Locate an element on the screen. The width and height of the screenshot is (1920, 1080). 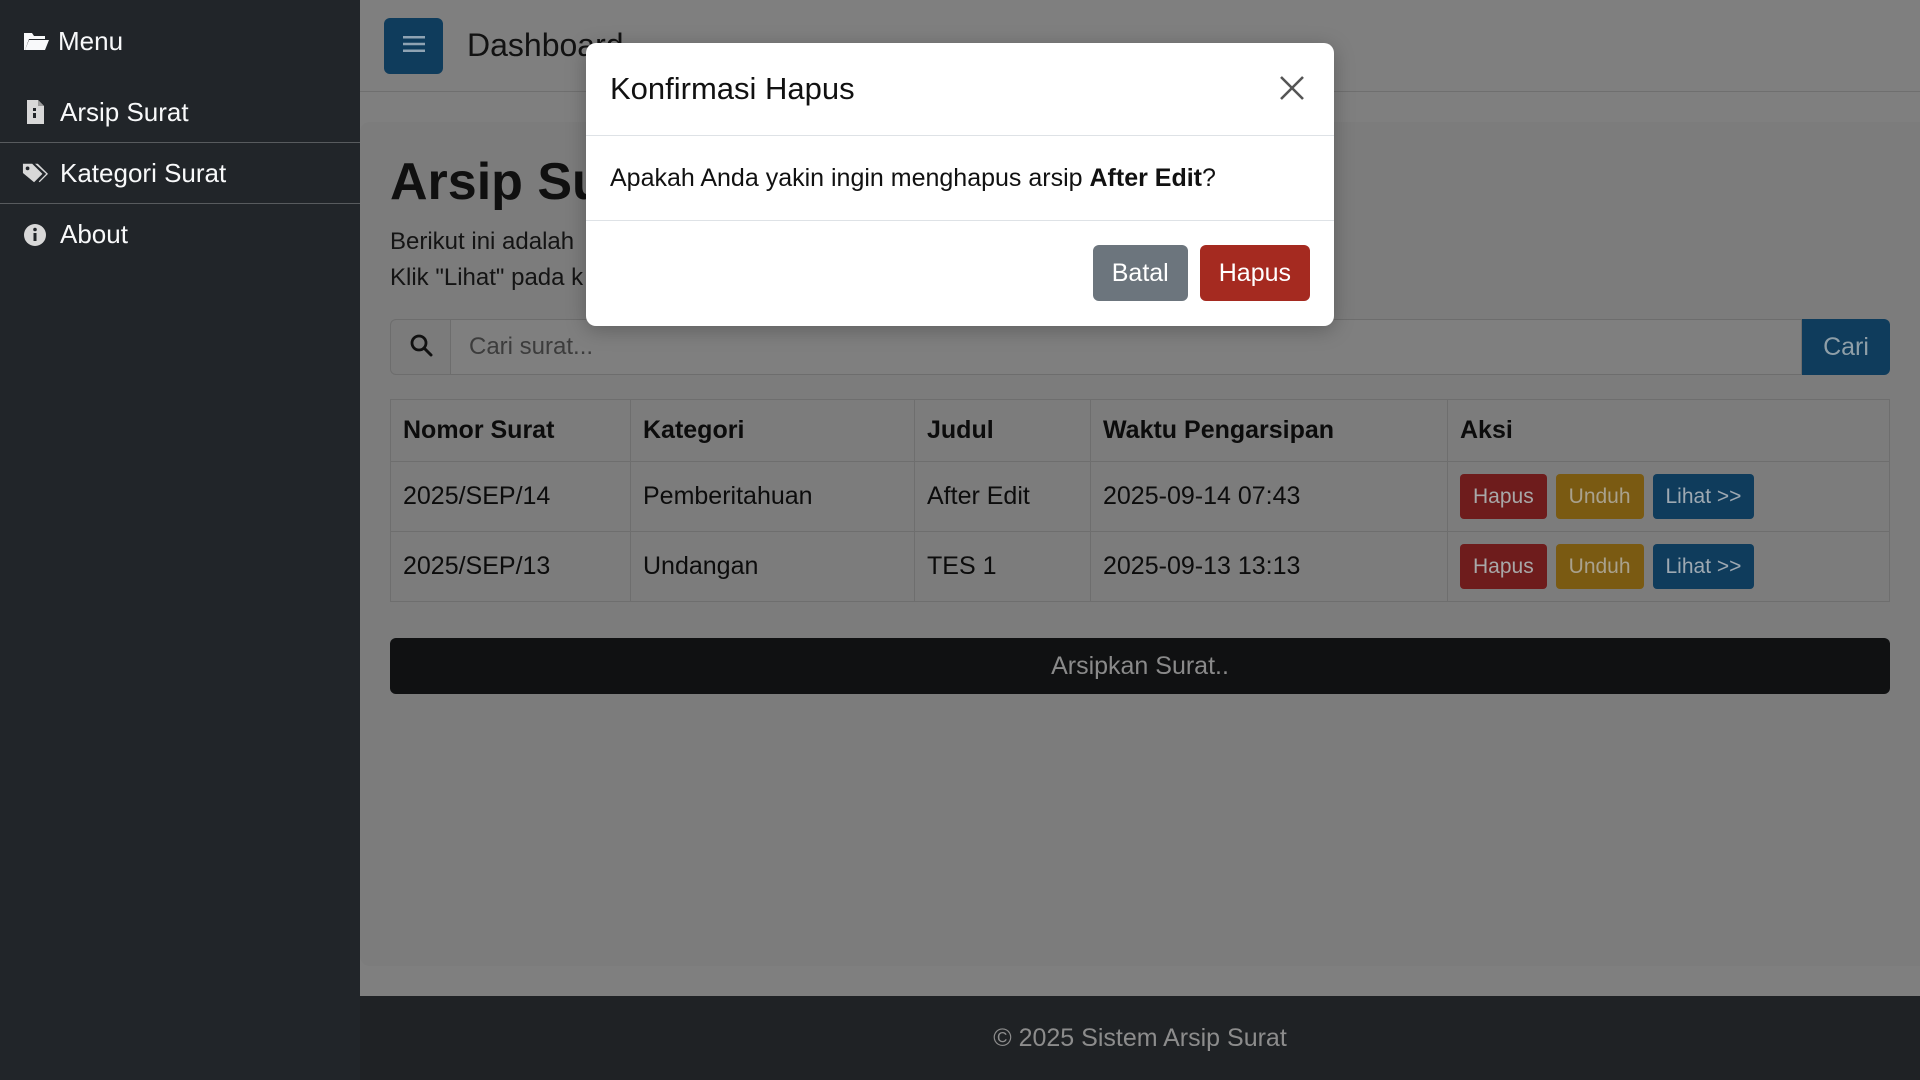
search-button: Cari is located at coordinates (1846, 347).